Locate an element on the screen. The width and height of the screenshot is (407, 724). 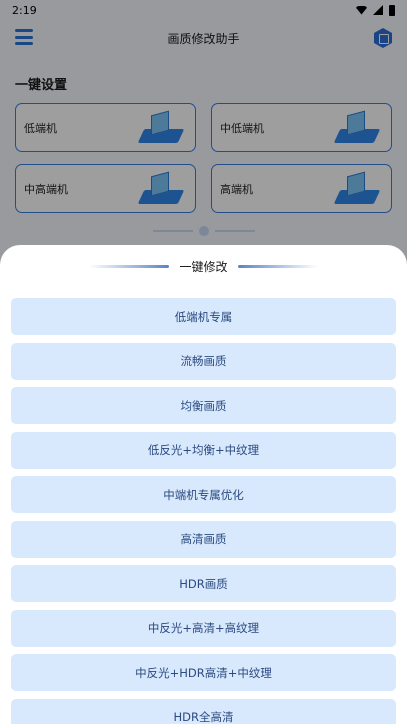
option-button: 低端机专属 is located at coordinates (203, 316).